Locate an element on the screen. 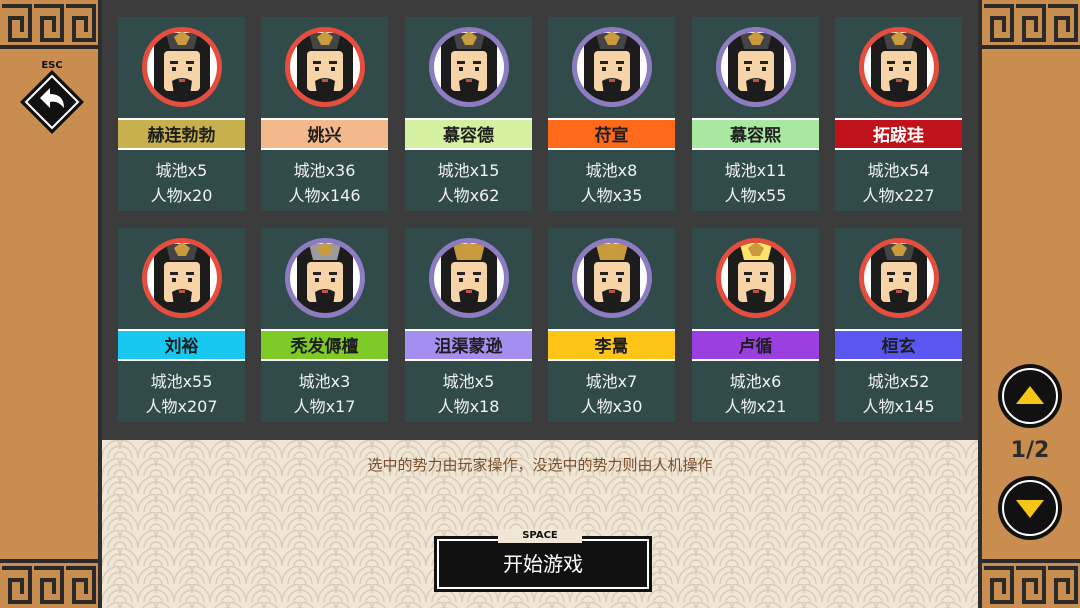 The width and height of the screenshot is (1080, 608). faction-people: 人物x17 is located at coordinates (324, 406).